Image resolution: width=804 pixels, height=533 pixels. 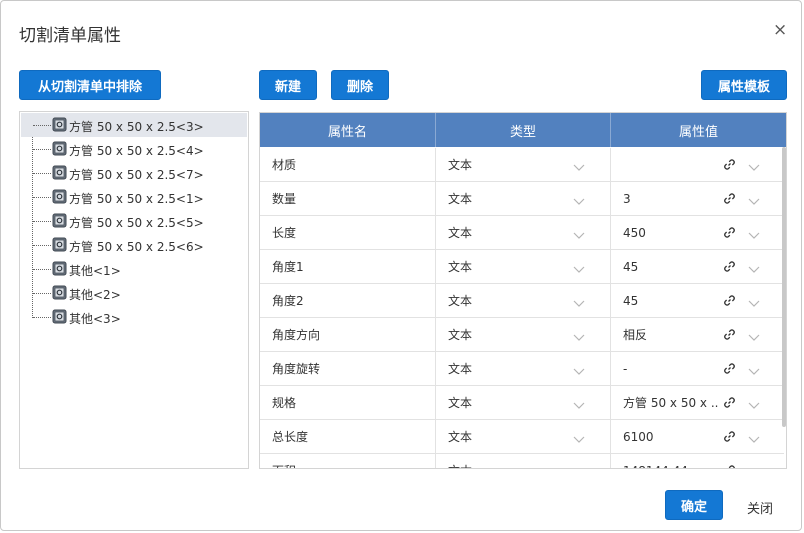 What do you see at coordinates (360, 85) in the screenshot?
I see `delete-button: 删除` at bounding box center [360, 85].